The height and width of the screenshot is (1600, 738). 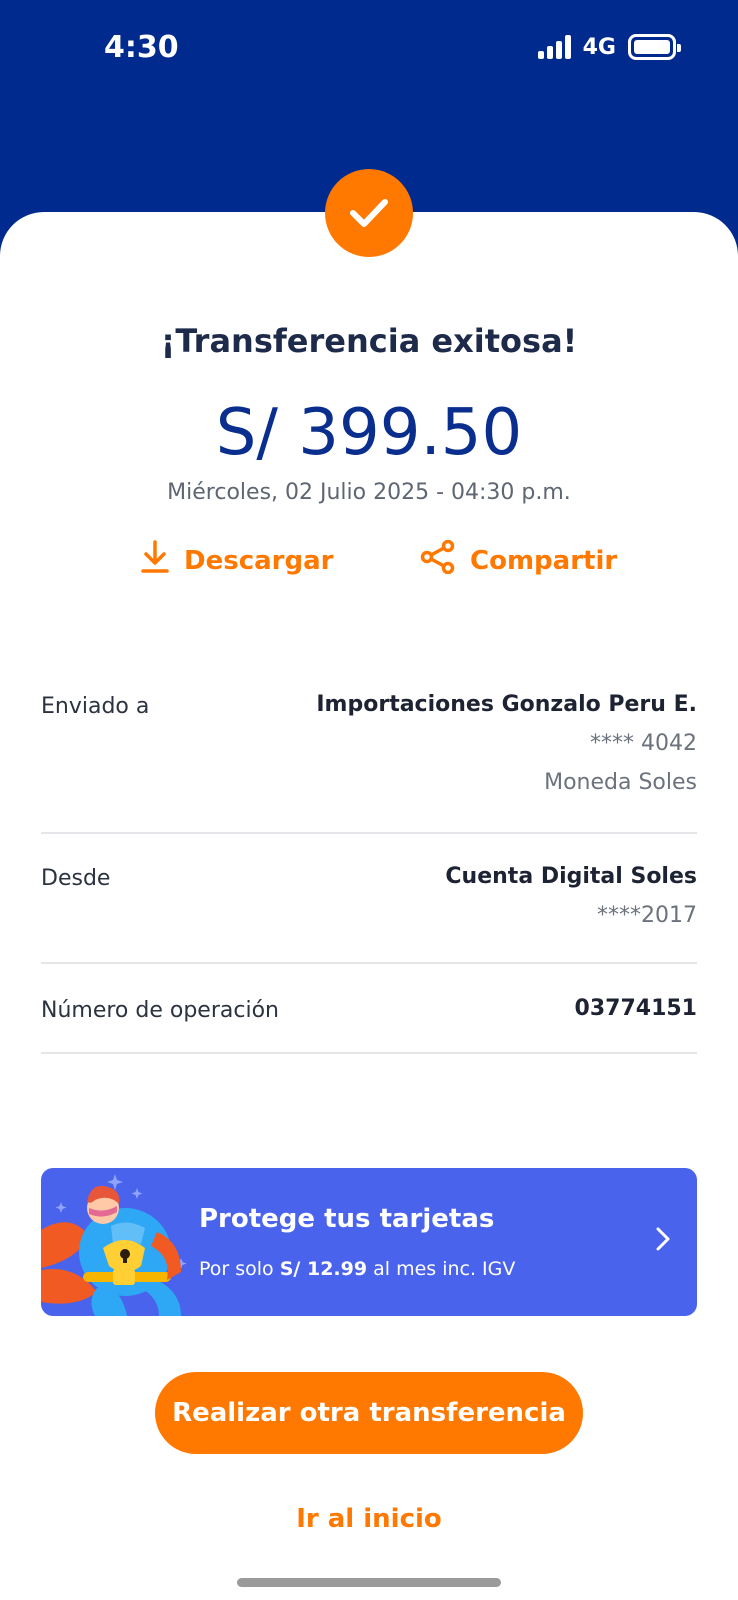 What do you see at coordinates (544, 560) in the screenshot?
I see `share-label: Compartir` at bounding box center [544, 560].